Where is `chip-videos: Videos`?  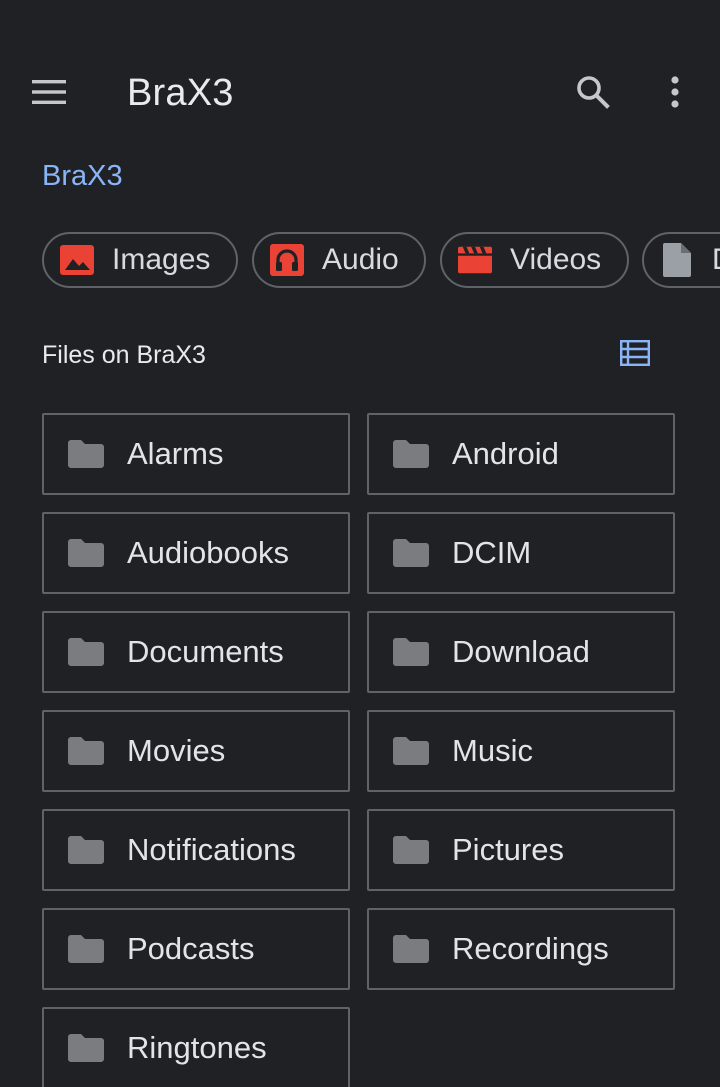 chip-videos: Videos is located at coordinates (534, 260).